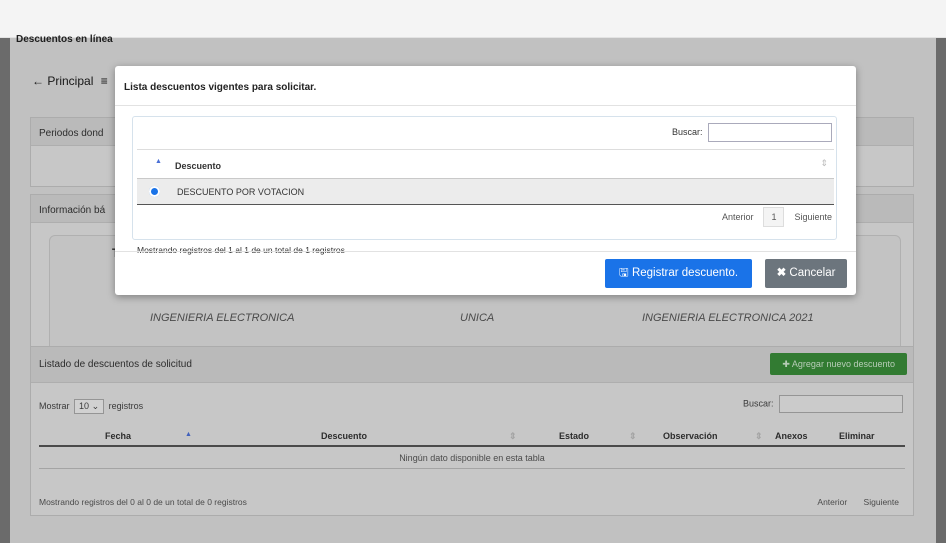  I want to click on modal-search-input, so click(770, 132).